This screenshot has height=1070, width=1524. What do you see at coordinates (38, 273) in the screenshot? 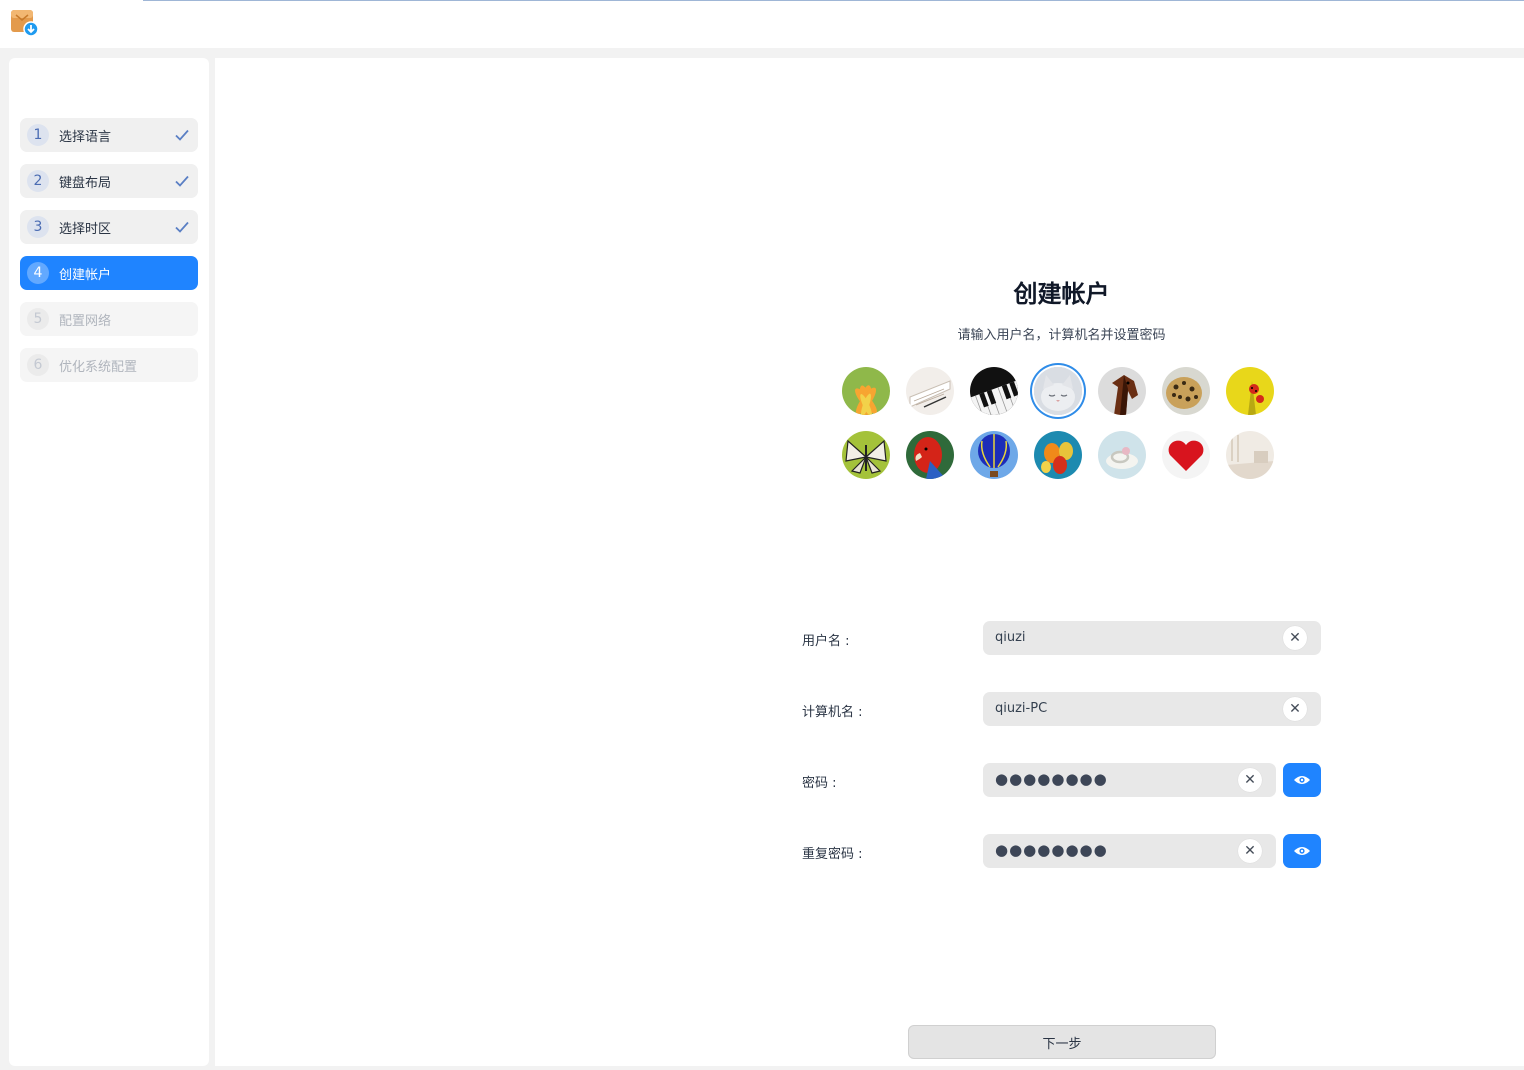
I see `step-number: 4` at bounding box center [38, 273].